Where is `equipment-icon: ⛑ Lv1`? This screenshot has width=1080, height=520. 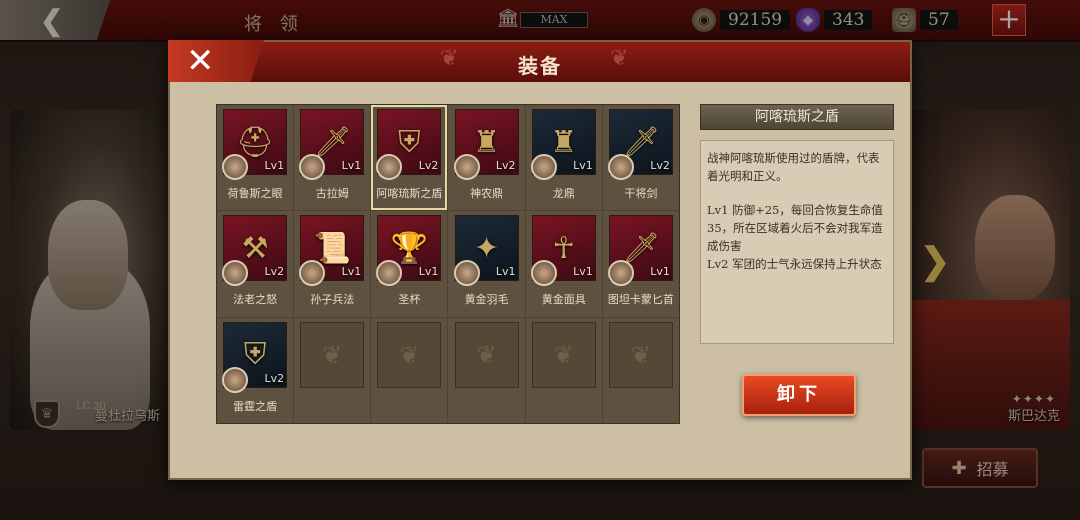
equipment-icon: ⛑ Lv1 is located at coordinates (255, 144).